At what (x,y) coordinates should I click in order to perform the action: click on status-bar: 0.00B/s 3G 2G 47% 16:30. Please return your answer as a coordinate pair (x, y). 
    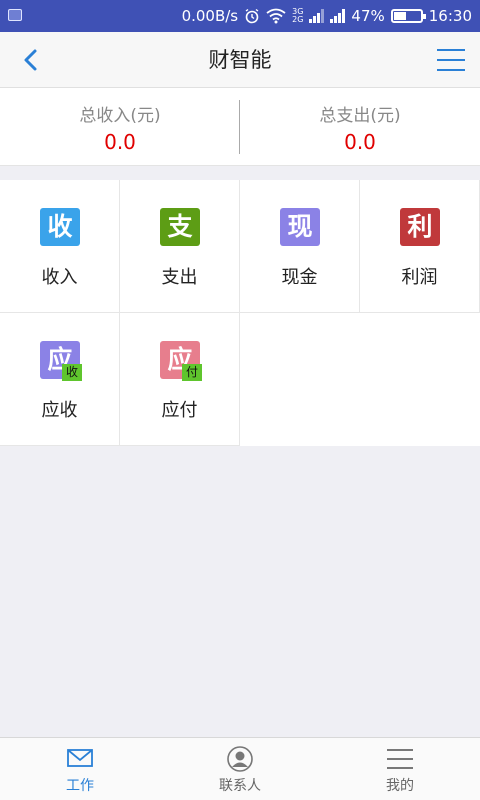
    Looking at the image, I should click on (240, 16).